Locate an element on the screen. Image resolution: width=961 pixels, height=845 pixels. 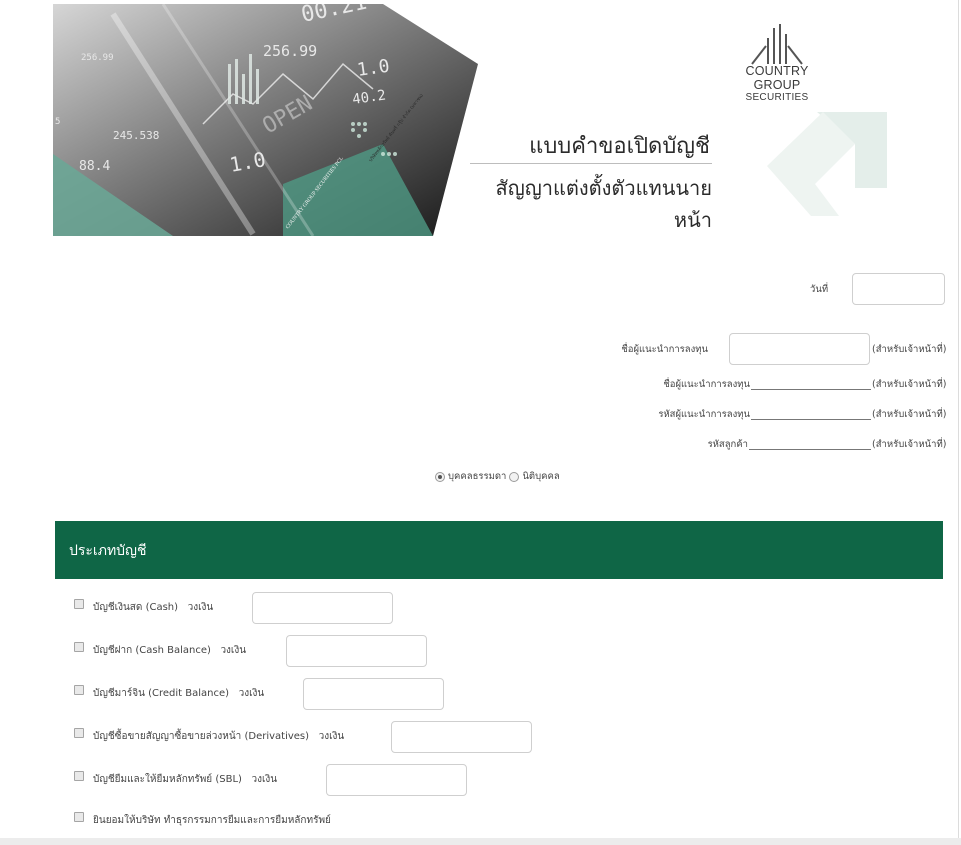
banner-number: 88.4 is located at coordinates (94, 166).